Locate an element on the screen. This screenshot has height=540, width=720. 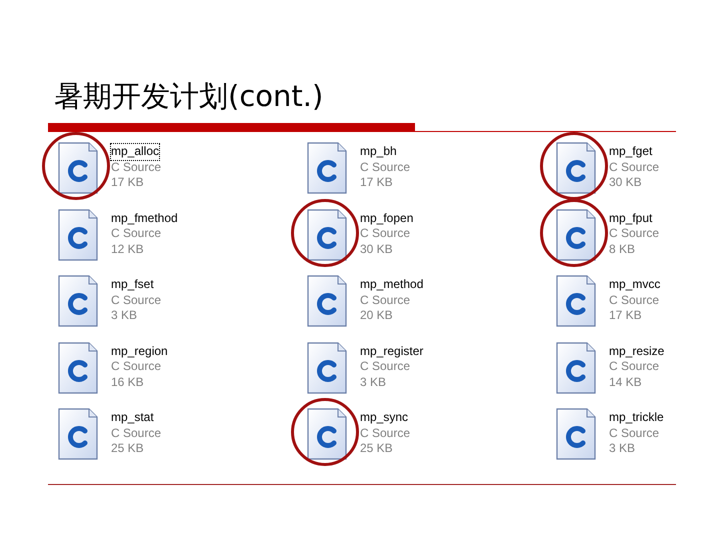
file-name: mp_register is located at coordinates (392, 351).